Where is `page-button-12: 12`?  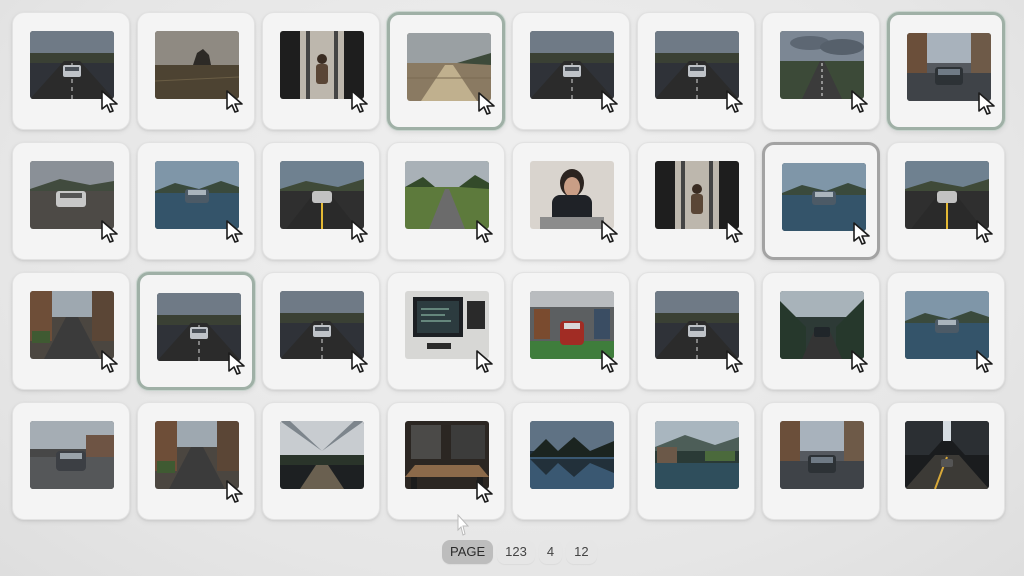
page-button-12: 12 is located at coordinates (581, 552).